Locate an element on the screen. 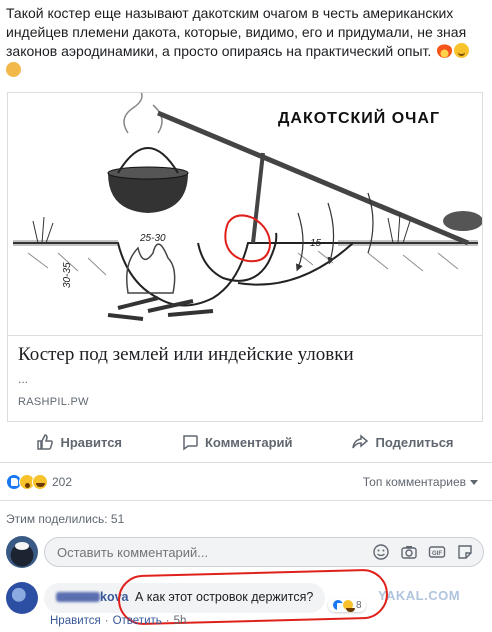 This screenshot has height=632, width=492. comment-actions: Нравится · Ответить · 5h is located at coordinates (118, 621).